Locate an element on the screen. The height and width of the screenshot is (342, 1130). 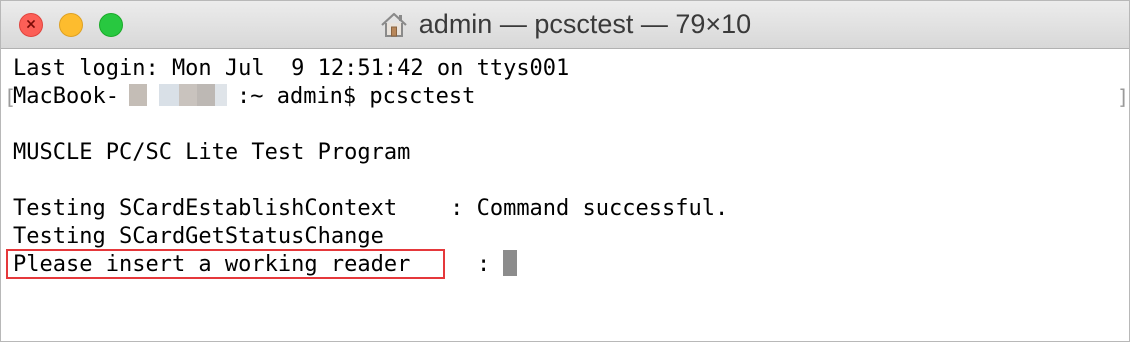
redacted-hostname is located at coordinates (177, 95).